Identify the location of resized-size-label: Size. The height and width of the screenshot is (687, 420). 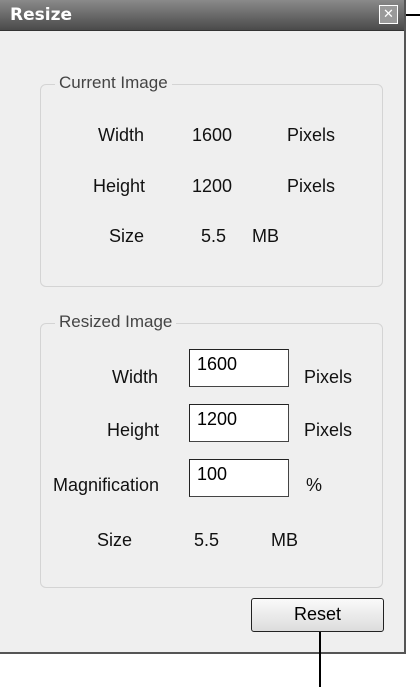
(115, 540).